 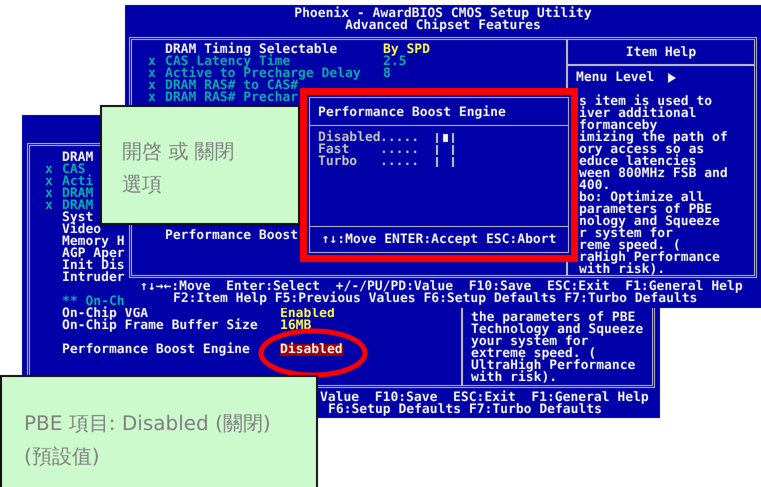 I want to click on help-text: ween 800MHz FSB and, so click(x=654, y=174).